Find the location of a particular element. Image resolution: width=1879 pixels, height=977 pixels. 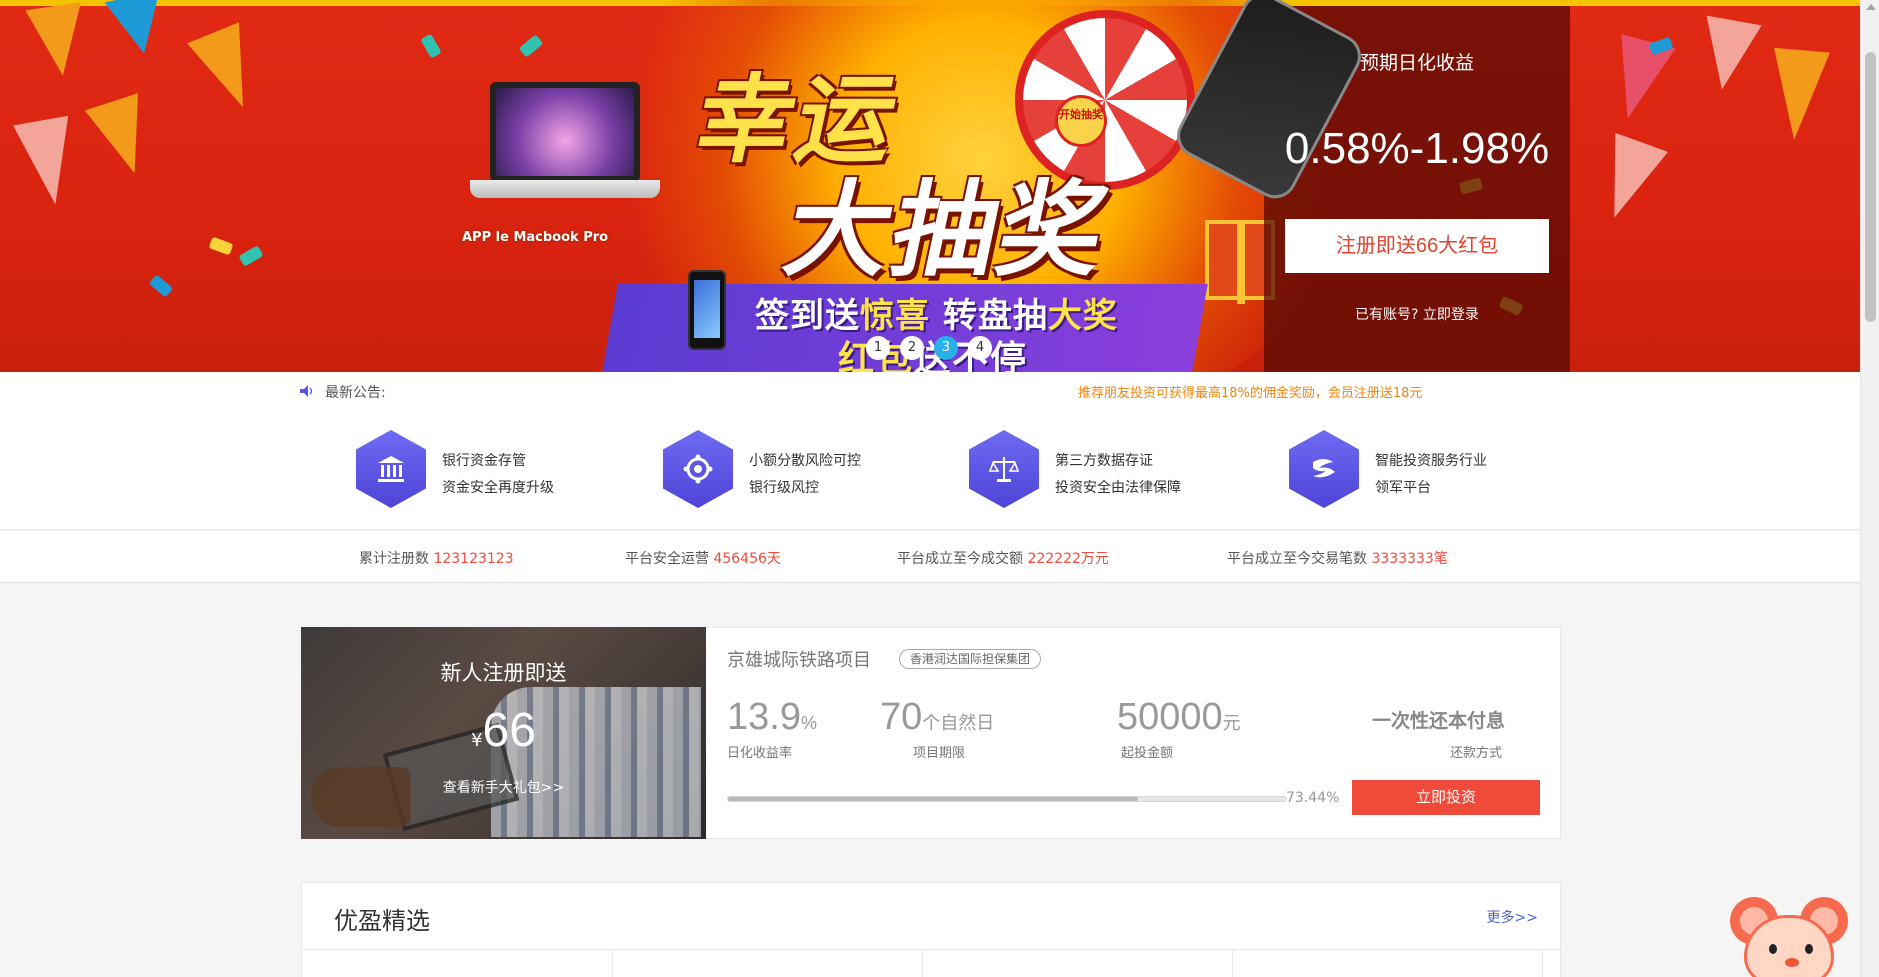

min-amount-value: 50000元 is located at coordinates (1179, 717).